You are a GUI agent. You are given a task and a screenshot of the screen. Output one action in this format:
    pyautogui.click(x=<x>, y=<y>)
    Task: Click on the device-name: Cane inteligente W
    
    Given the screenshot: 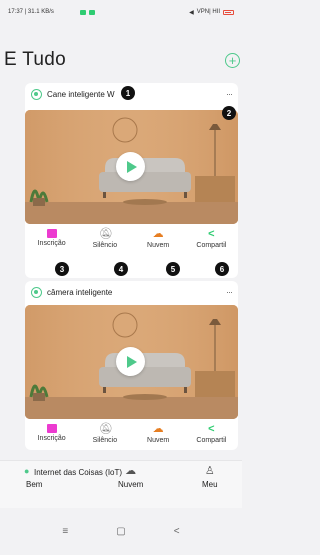 What is the action you would take?
    pyautogui.click(x=136, y=94)
    